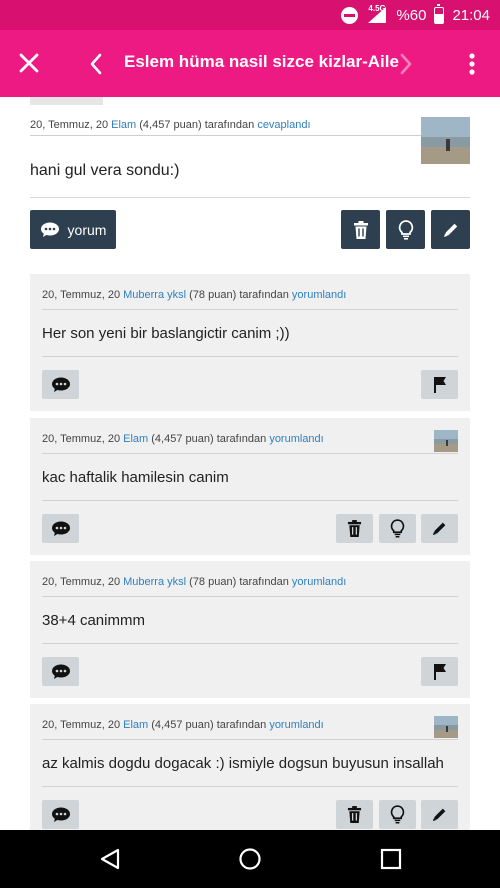 The width and height of the screenshot is (500, 888). I want to click on nav-recents-icon, so click(391, 859).